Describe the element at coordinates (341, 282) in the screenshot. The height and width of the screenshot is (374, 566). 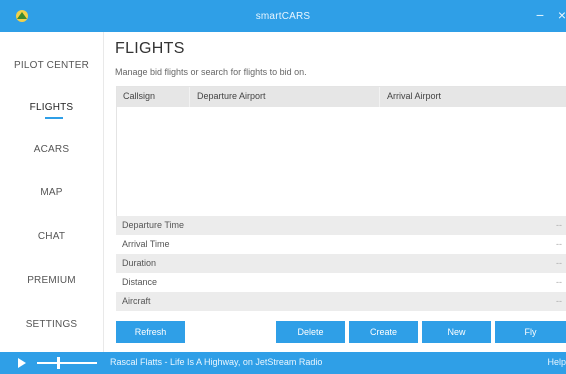
I see `detail-row-distance: Distance --` at that location.